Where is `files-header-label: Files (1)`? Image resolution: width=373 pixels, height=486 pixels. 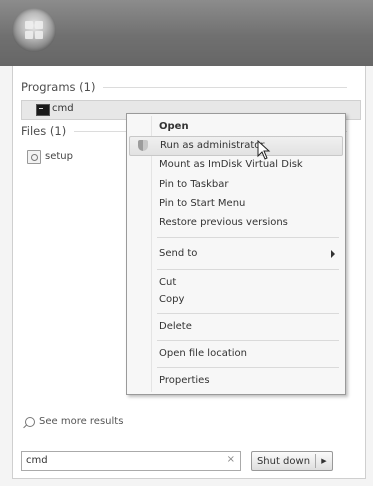 files-header-label: Files (1) is located at coordinates (44, 131).